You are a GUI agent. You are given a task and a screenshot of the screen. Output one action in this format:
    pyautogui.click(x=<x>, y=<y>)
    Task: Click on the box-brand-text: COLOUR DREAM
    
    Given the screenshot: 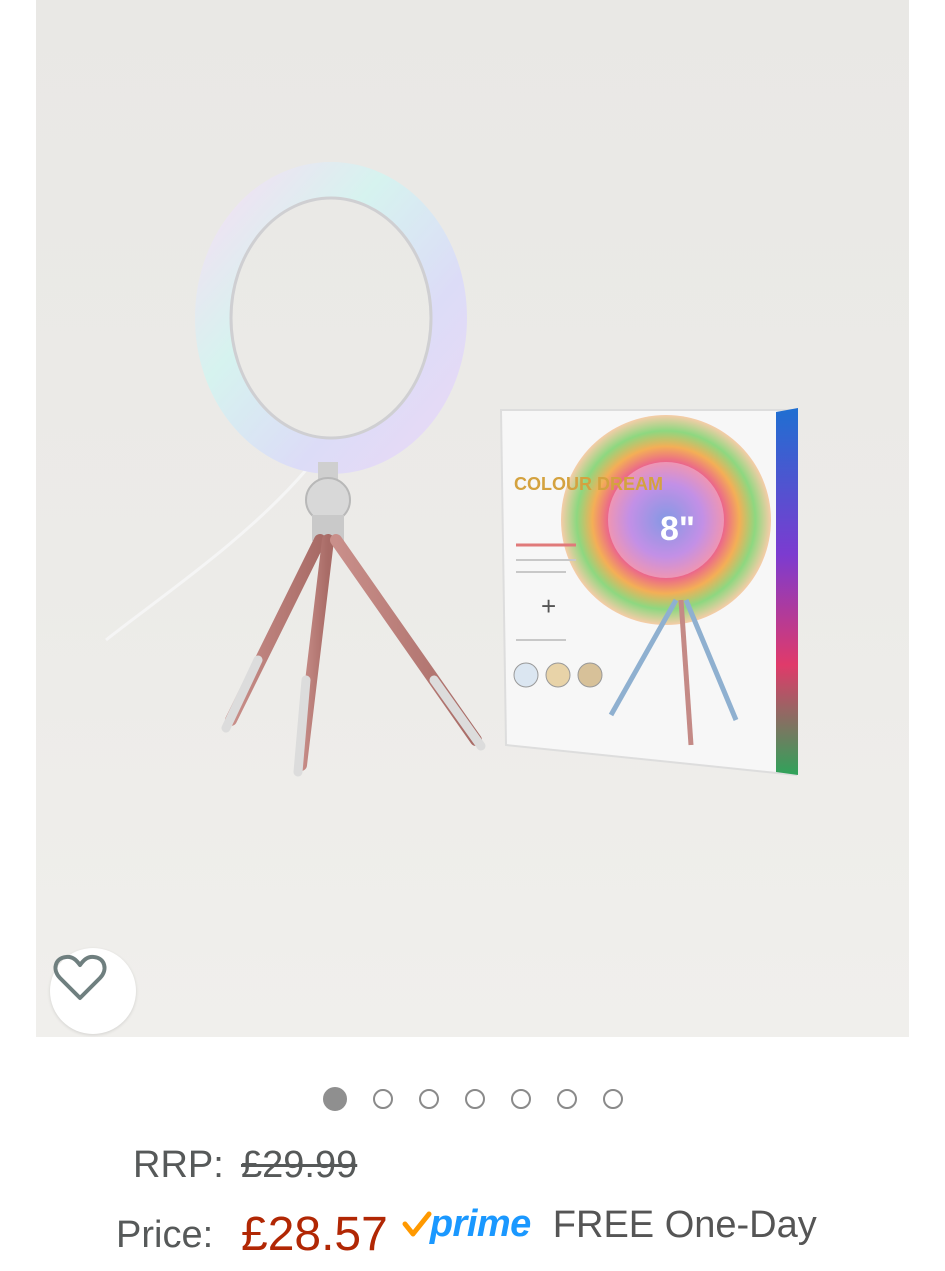 What is the action you would take?
    pyautogui.click(x=588, y=484)
    